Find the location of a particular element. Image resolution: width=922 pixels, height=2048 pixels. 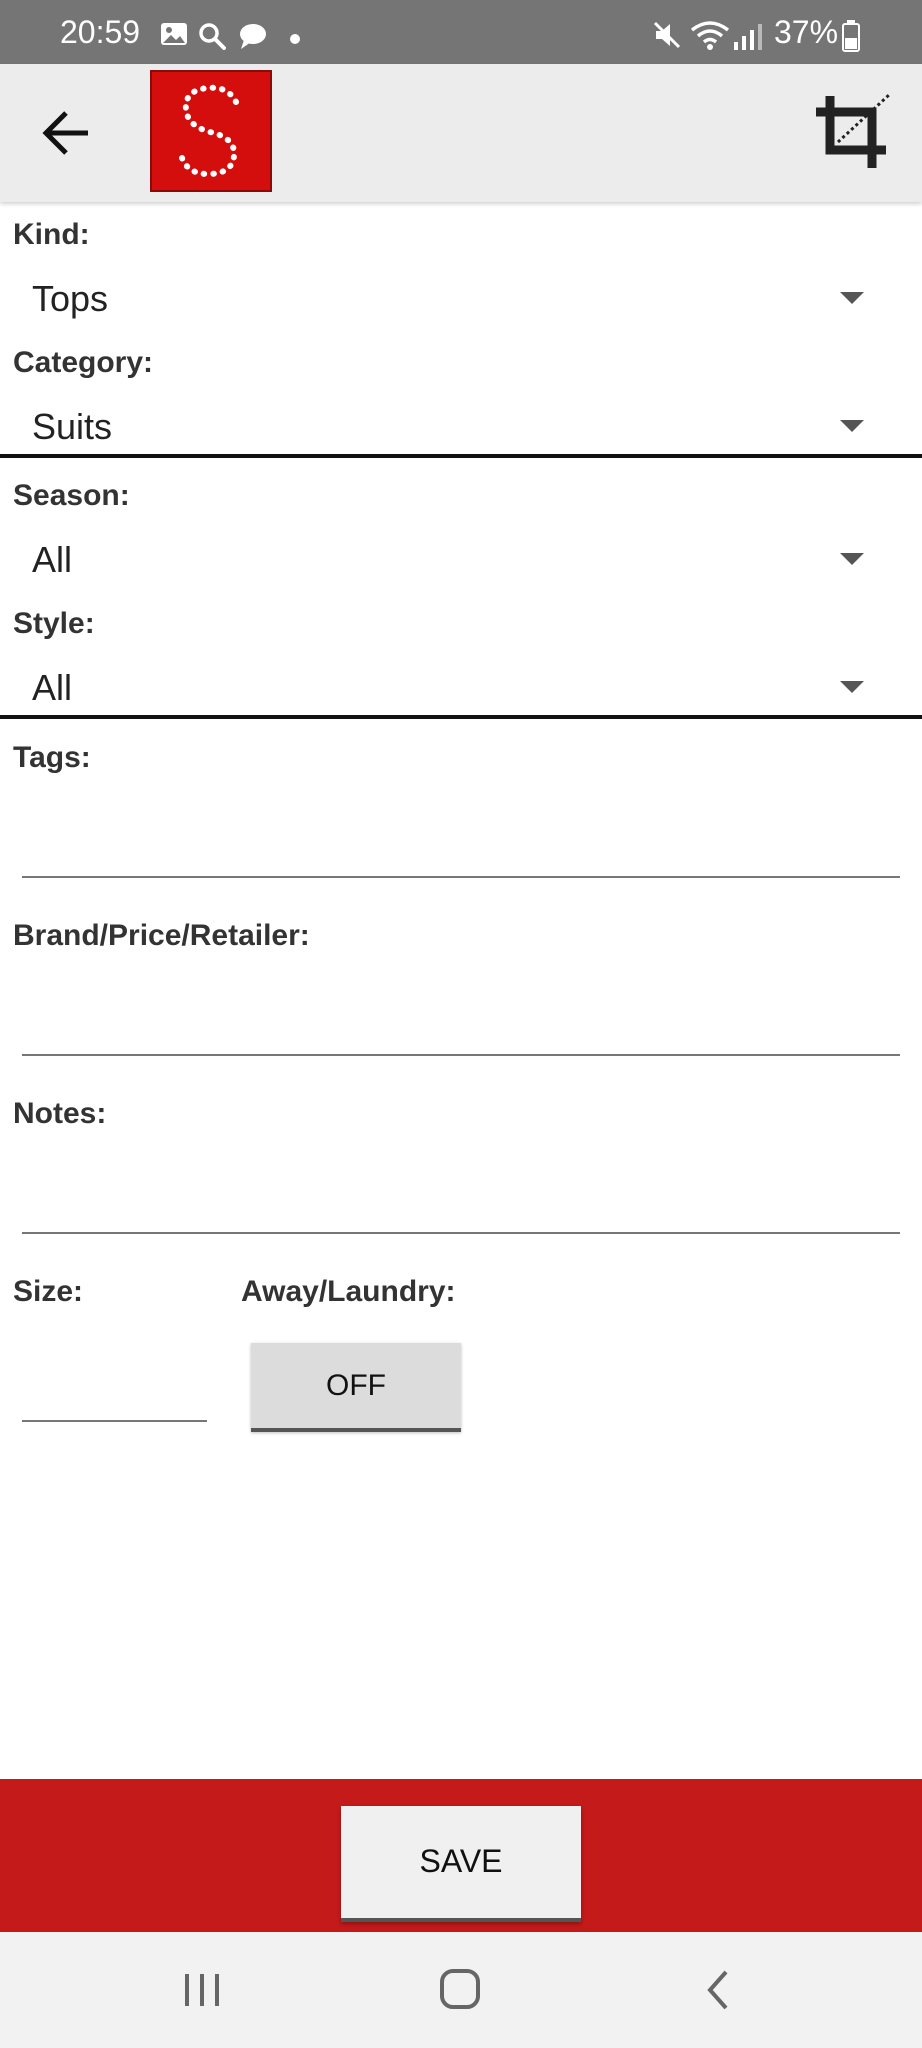

kind-dropdown: Tops is located at coordinates (461, 298).